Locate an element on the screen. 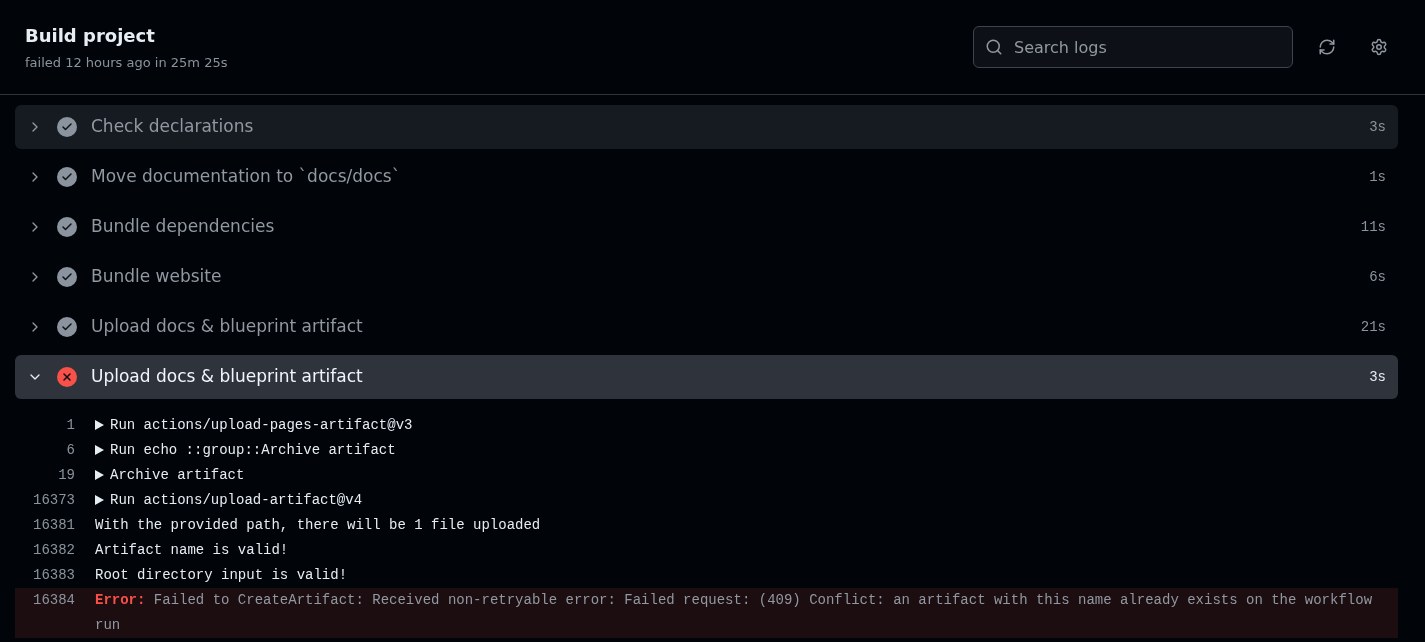 The image size is (1425, 642). log-line: Archive artifact is located at coordinates (177, 475).